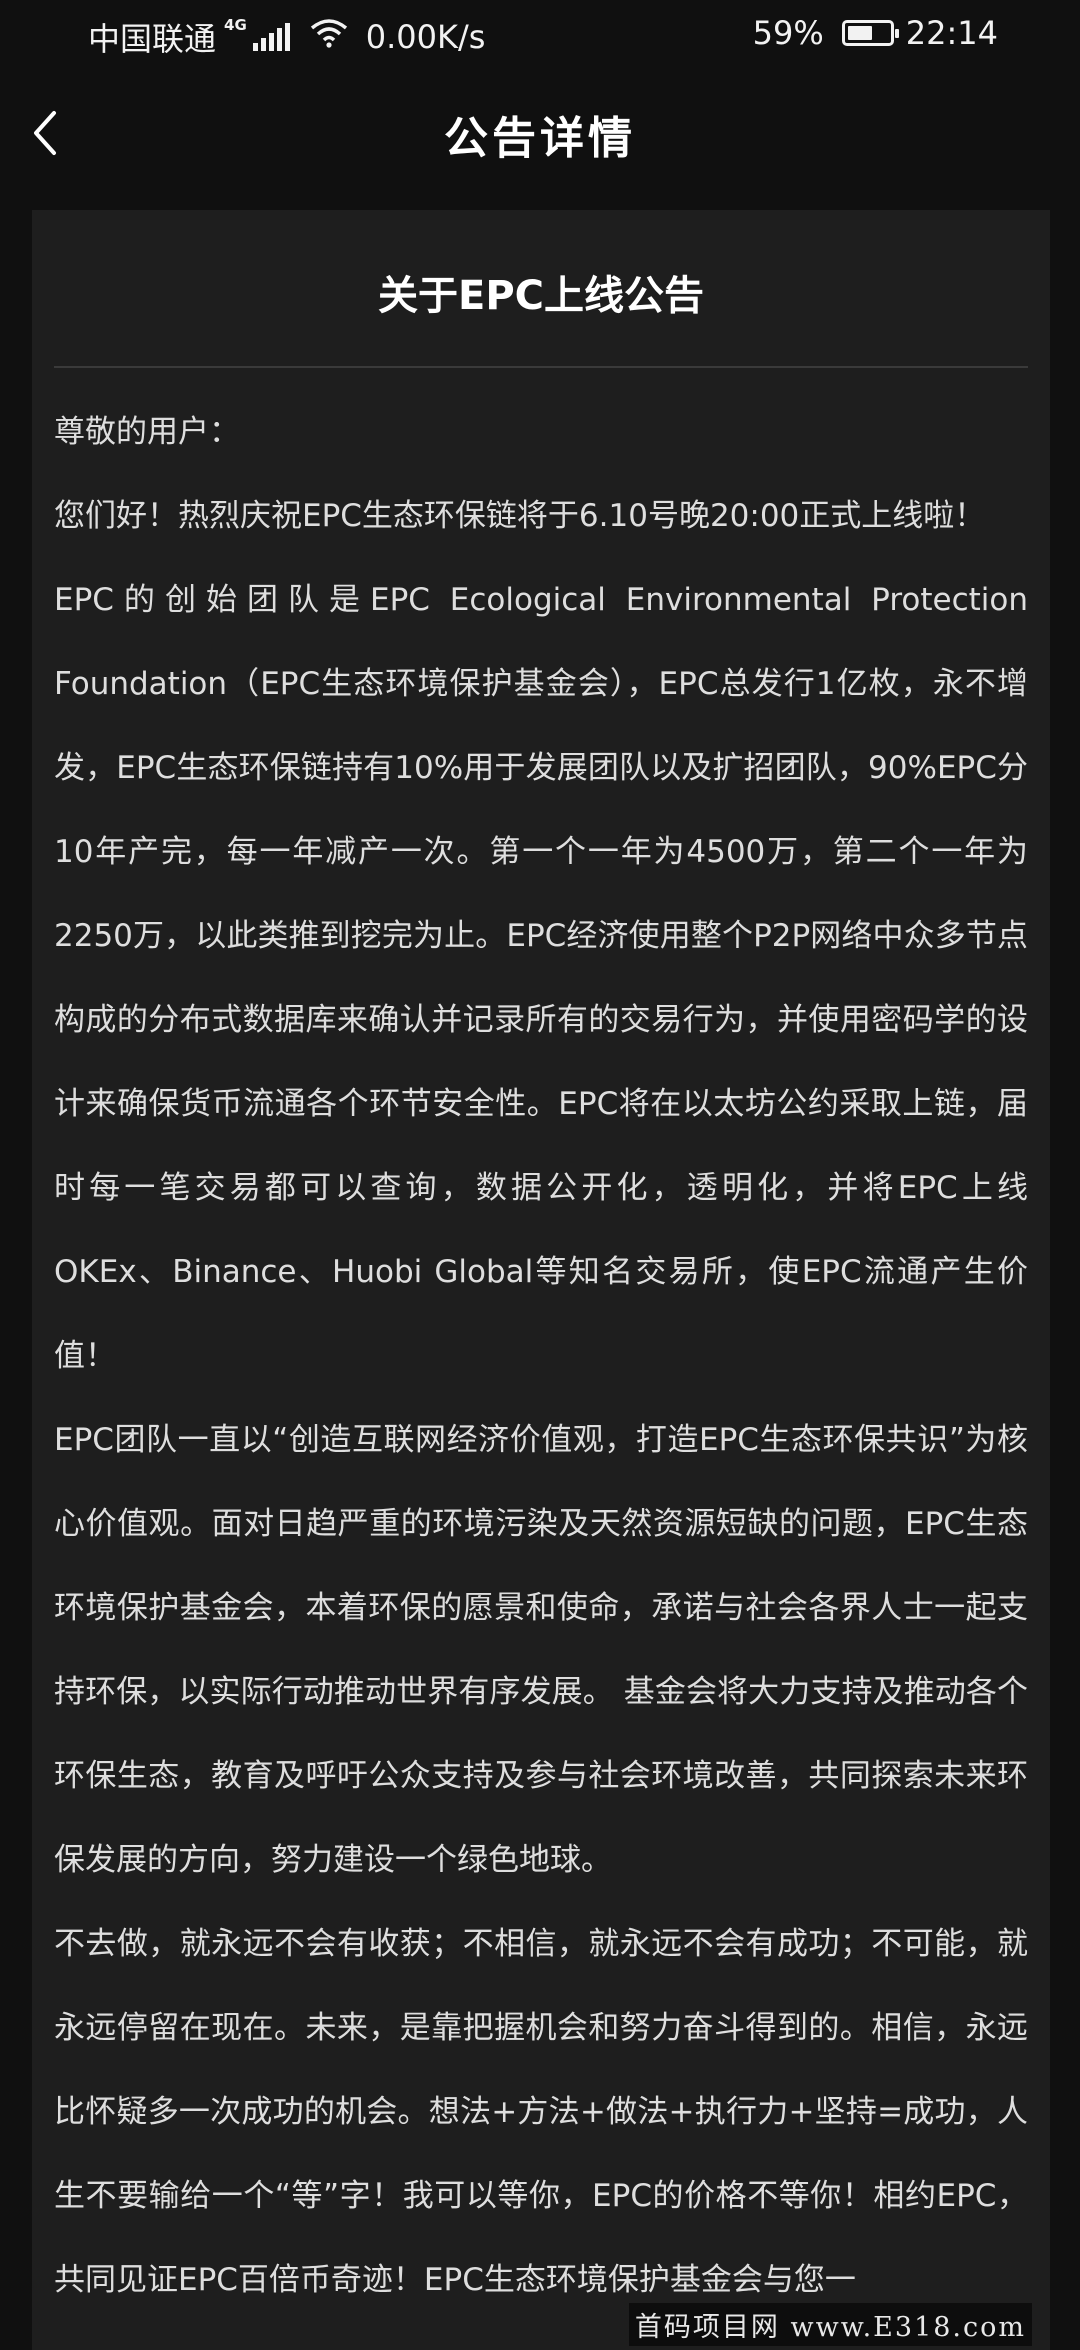  I want to click on battery-percent: 59%, so click(788, 33).